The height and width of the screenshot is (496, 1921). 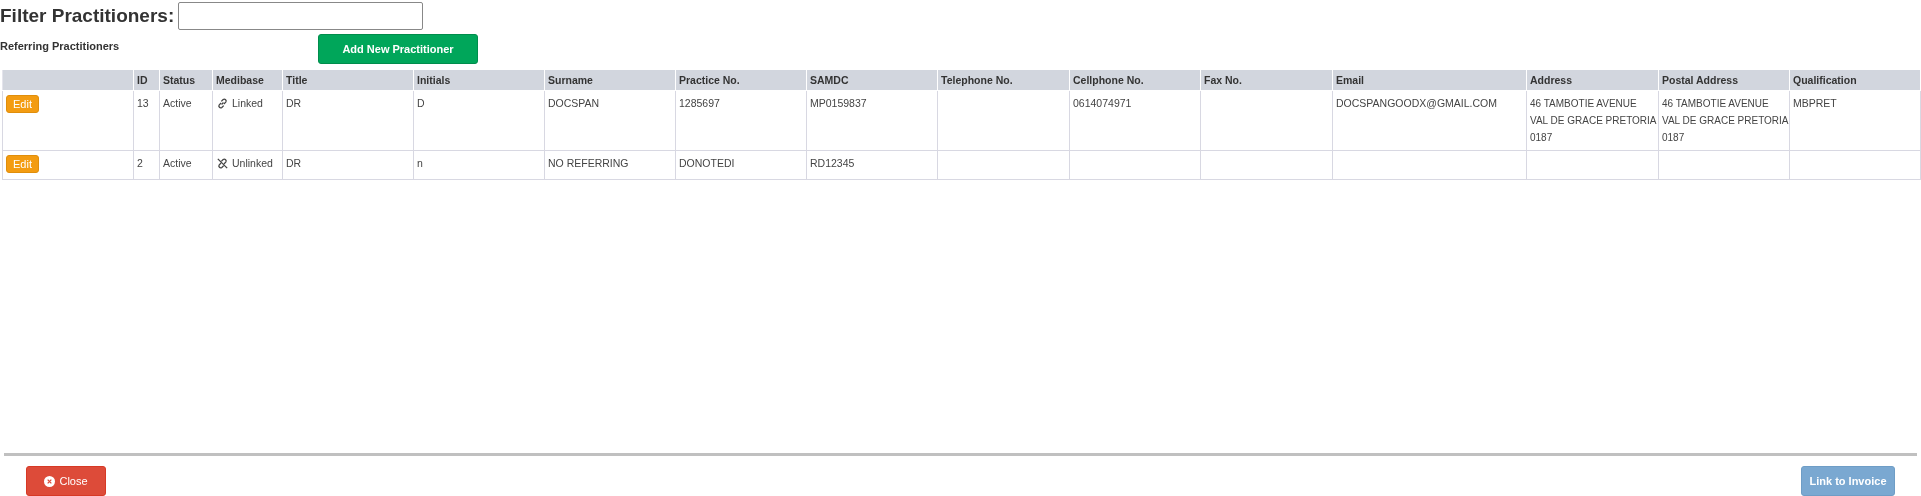 I want to click on table-cell: NO REFERRING, so click(x=588, y=163).